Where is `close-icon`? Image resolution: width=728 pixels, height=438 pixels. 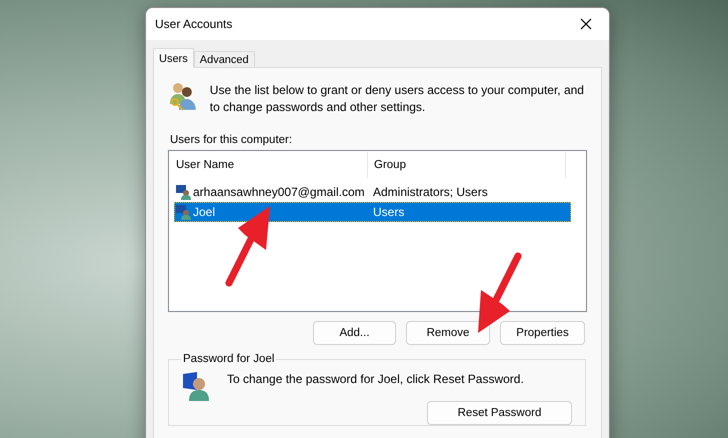
close-icon is located at coordinates (586, 24).